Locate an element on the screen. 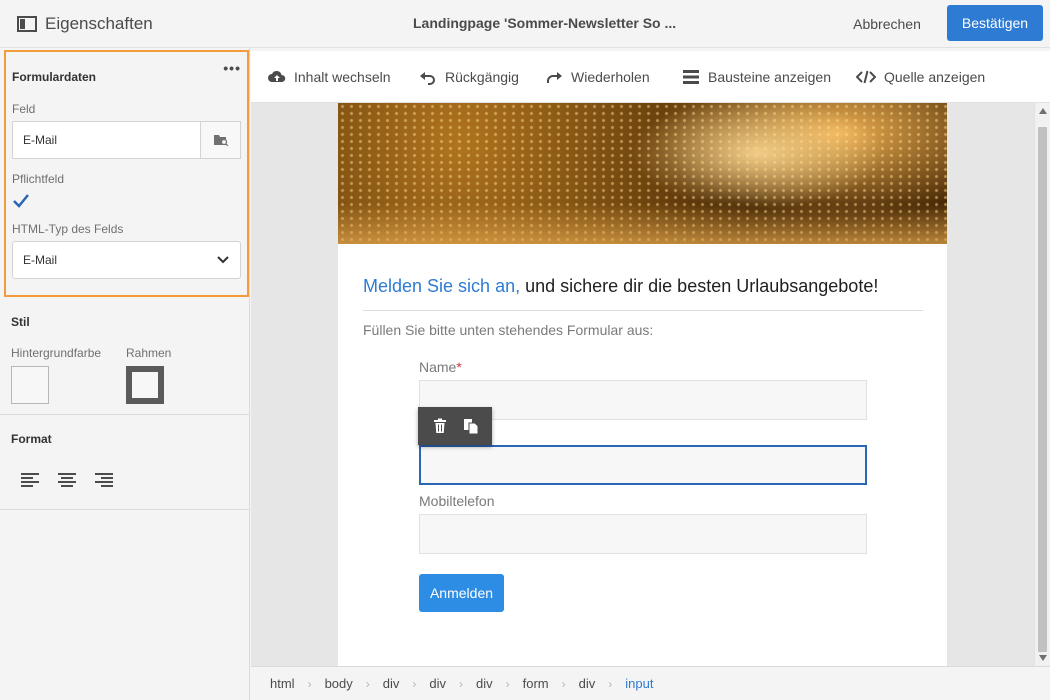 This screenshot has width=1050, height=700. show-blocks-button: Bausteine anzeigen is located at coordinates (756, 77).